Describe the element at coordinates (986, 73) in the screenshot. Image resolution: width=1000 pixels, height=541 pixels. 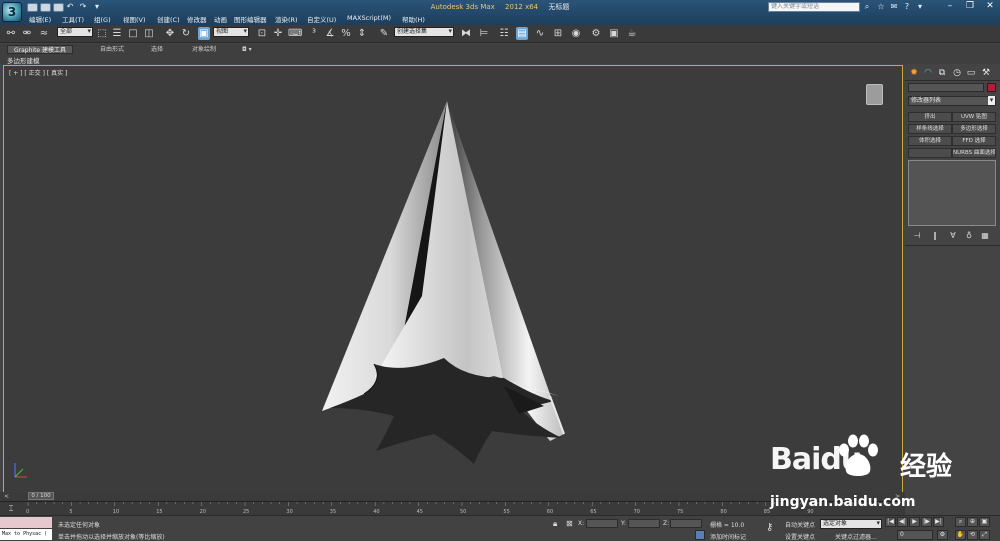
I see `utilities-tab-icon: ⚒` at that location.